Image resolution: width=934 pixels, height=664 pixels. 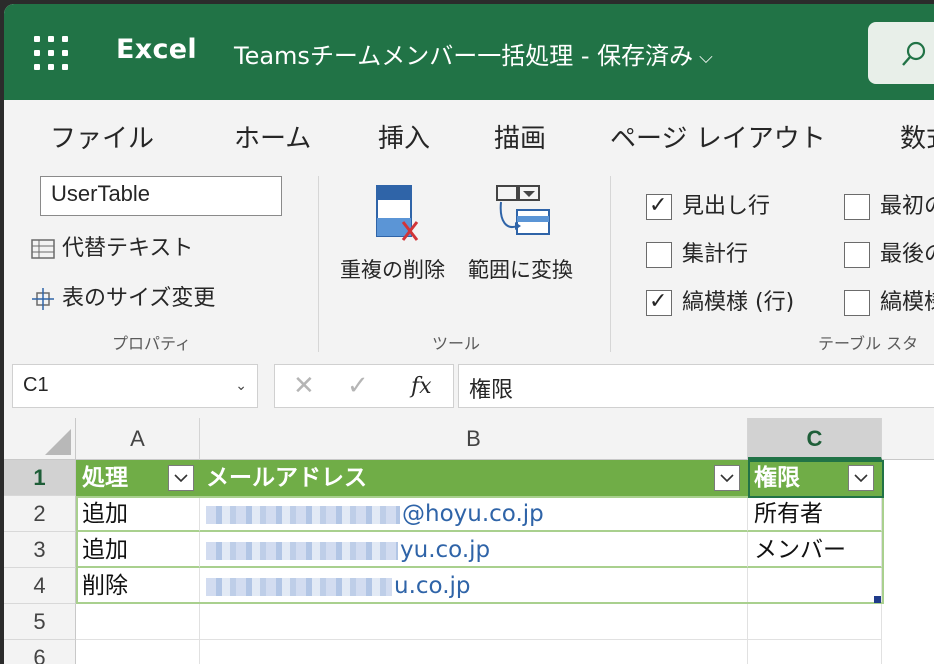 I want to click on name-box-value: C1, so click(x=36, y=385).